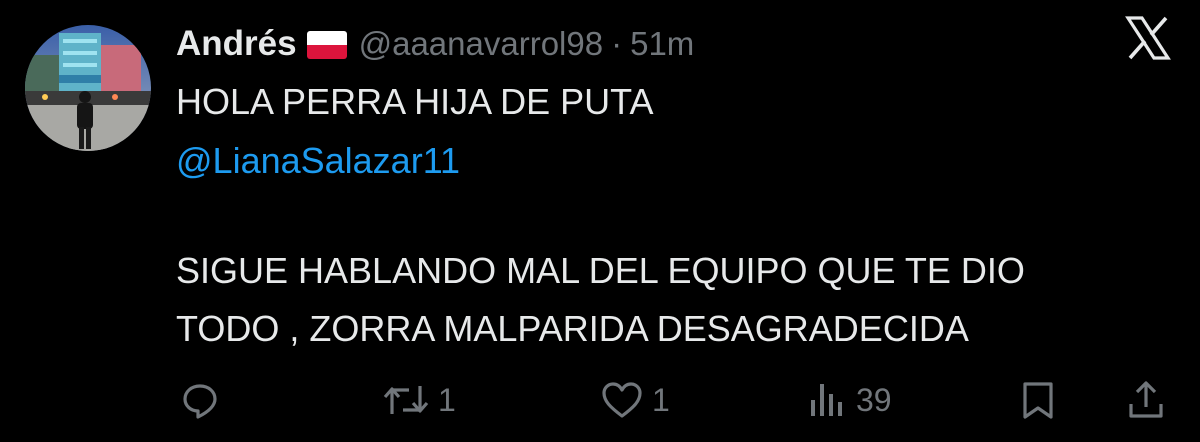  What do you see at coordinates (415, 101) in the screenshot?
I see `tweet-text-line: HOLA PERRA HIJA DE PUTA` at bounding box center [415, 101].